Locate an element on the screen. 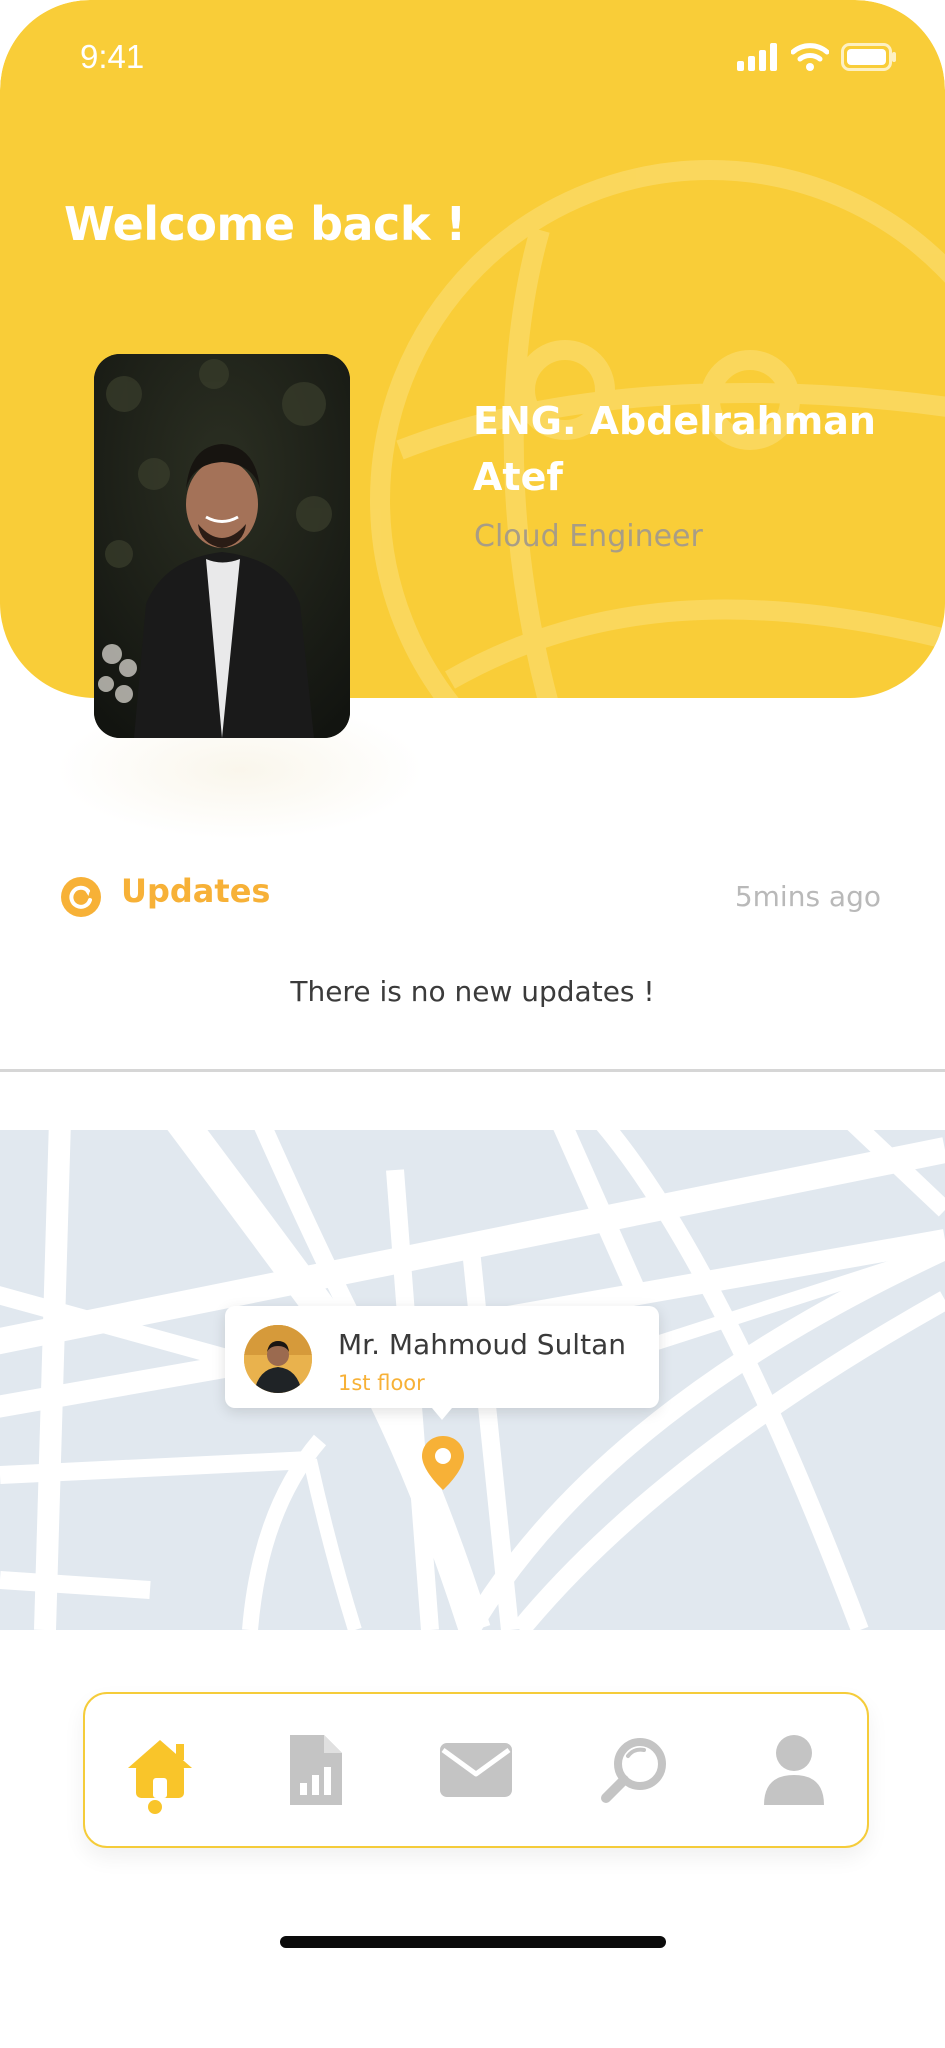 The image size is (945, 2048). profile-icon is located at coordinates (794, 1770).